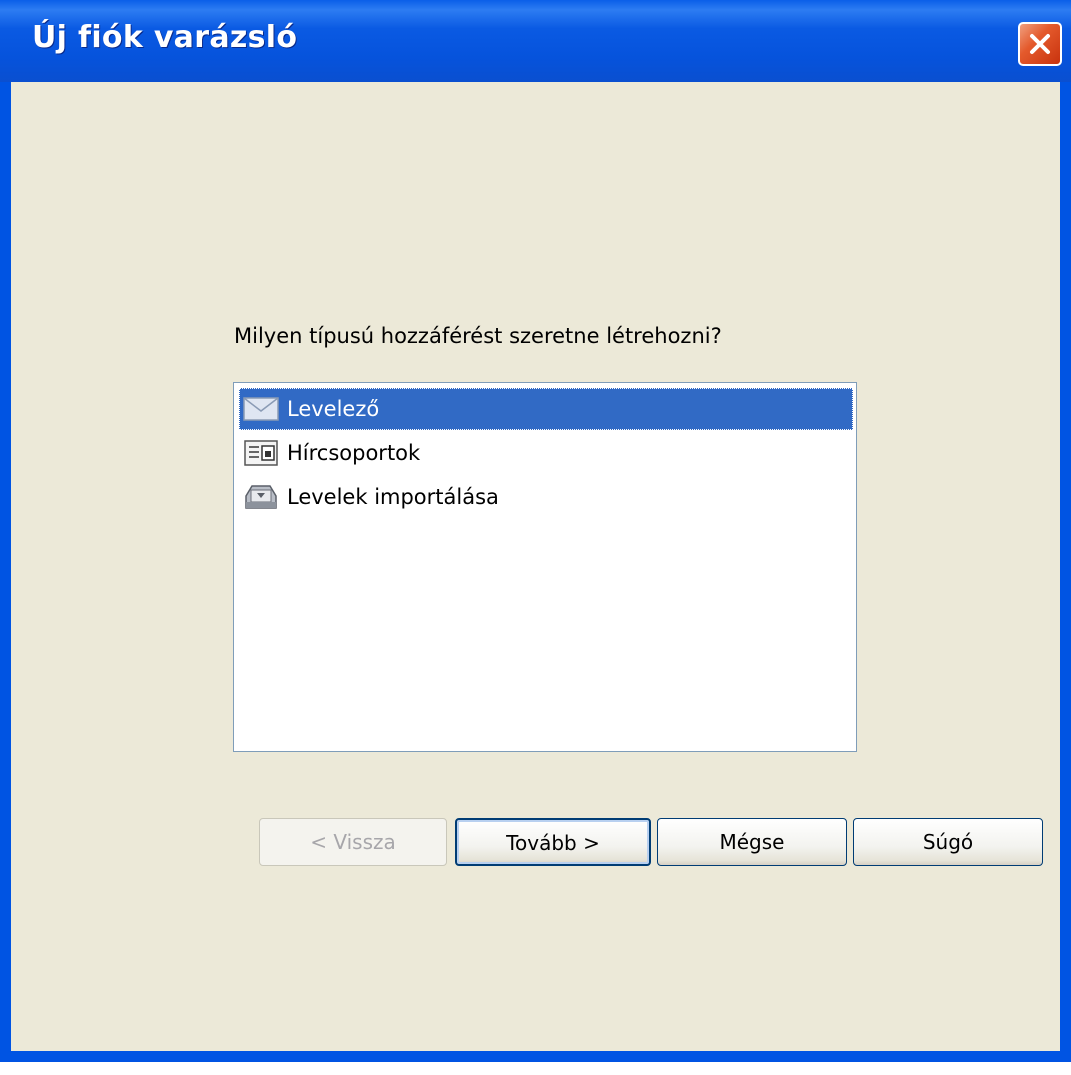 The width and height of the screenshot is (1071, 1075). Describe the element at coordinates (752, 842) in the screenshot. I see `cancel-button: Mégse` at that location.